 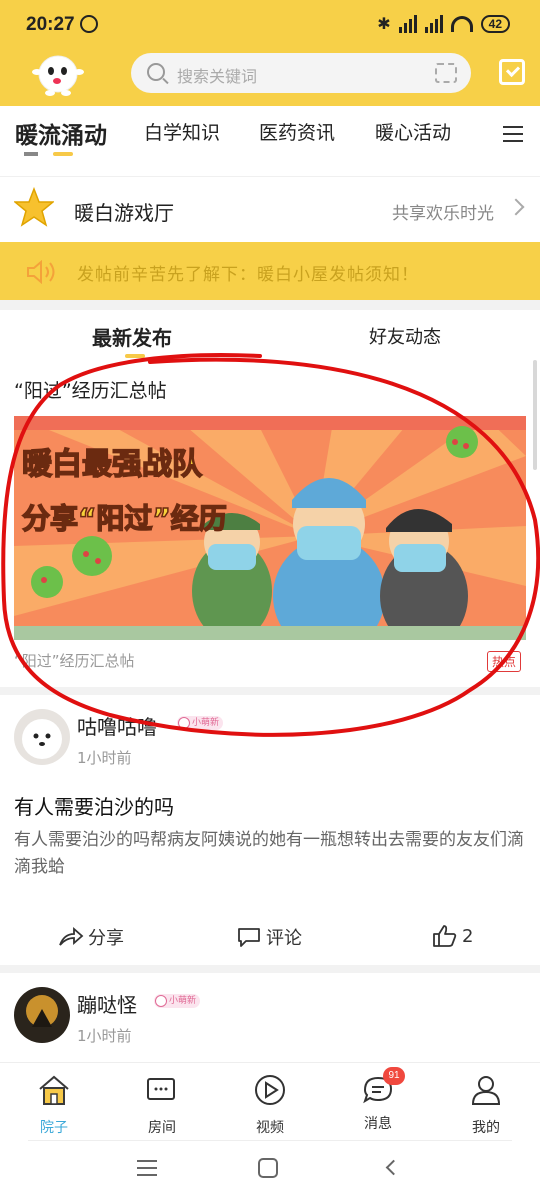 I want to click on chat-room-icon, so click(x=161, y=1089).